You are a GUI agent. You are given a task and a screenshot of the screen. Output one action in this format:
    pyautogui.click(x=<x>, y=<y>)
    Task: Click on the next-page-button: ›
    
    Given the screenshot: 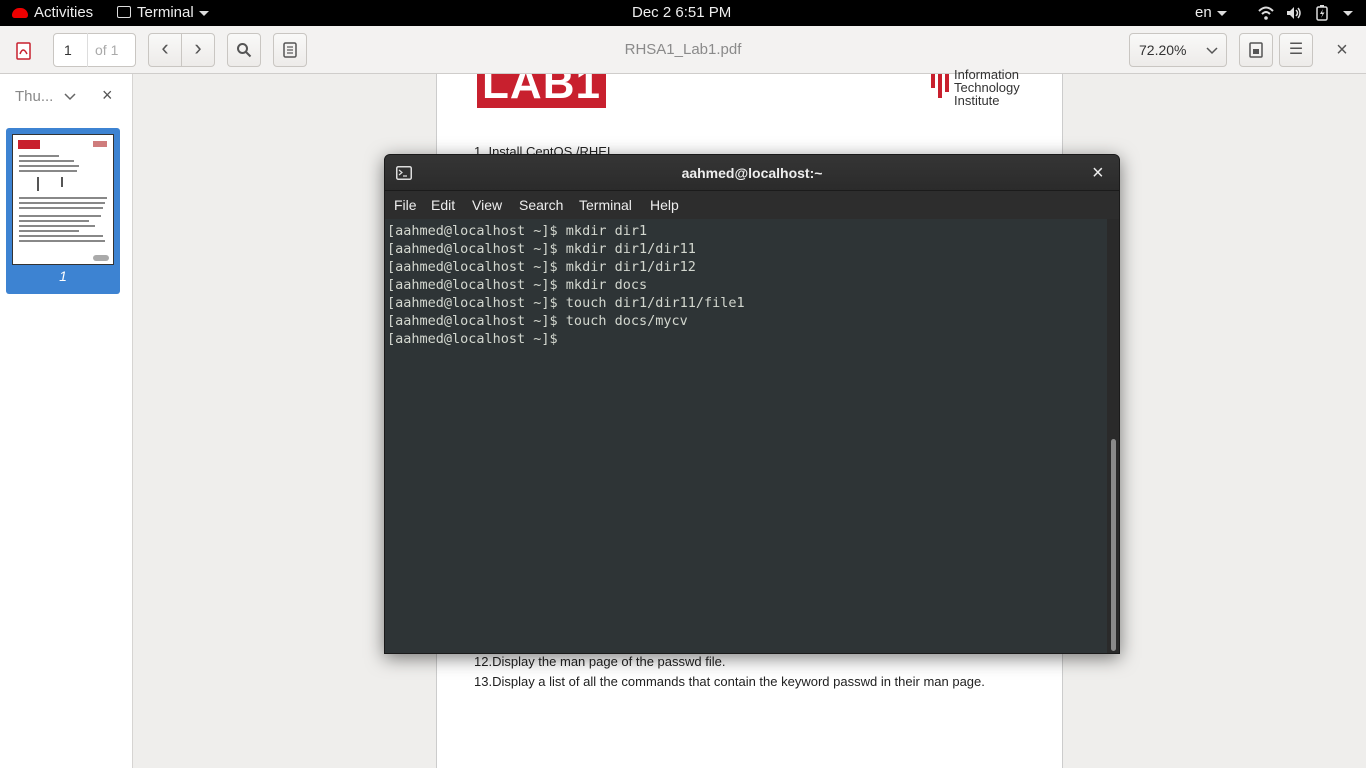 What is the action you would take?
    pyautogui.click(x=198, y=50)
    